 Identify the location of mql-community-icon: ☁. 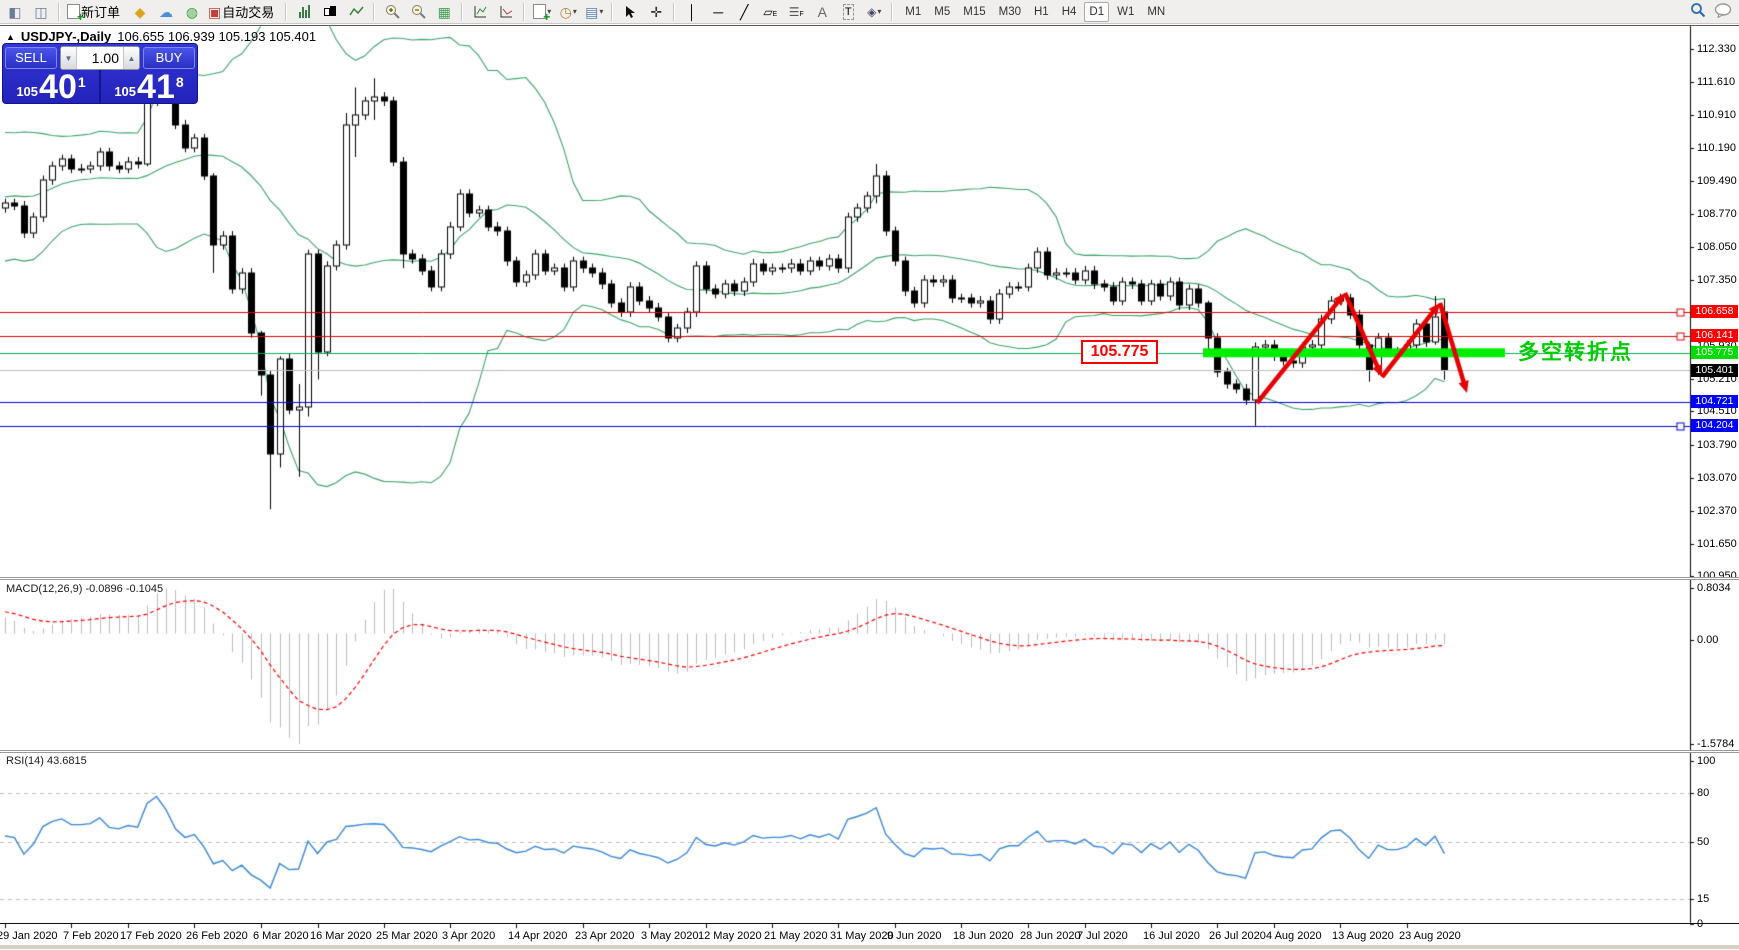
(166, 12).